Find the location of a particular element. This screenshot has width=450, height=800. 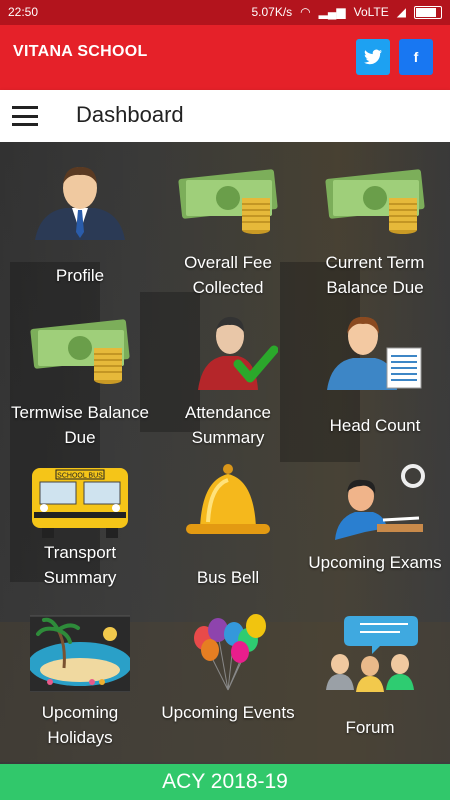

network-speed: 5.07K/s is located at coordinates (272, 12).